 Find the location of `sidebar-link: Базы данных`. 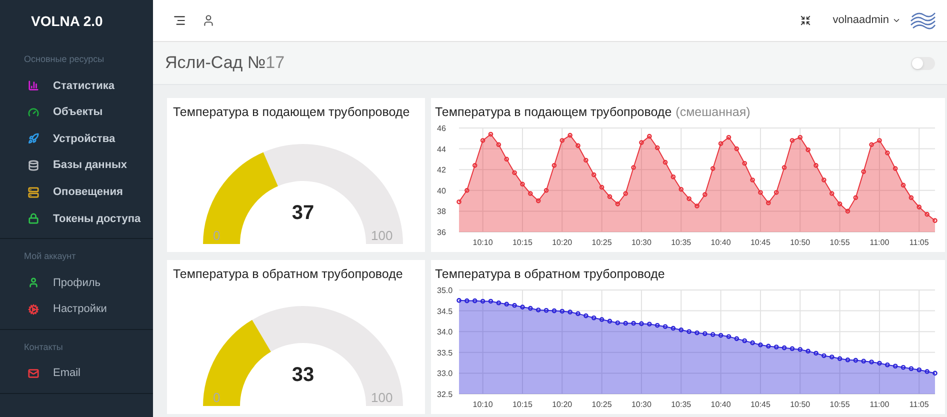

sidebar-link: Базы данных is located at coordinates (90, 165).